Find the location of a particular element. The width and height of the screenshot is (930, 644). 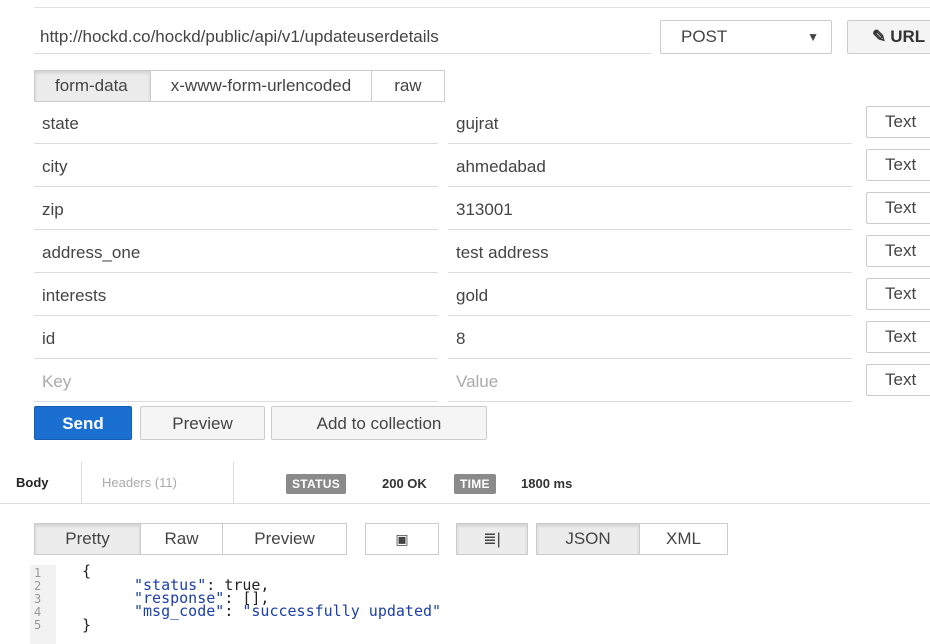

param-row: interests gold Text is located at coordinates (482, 294).